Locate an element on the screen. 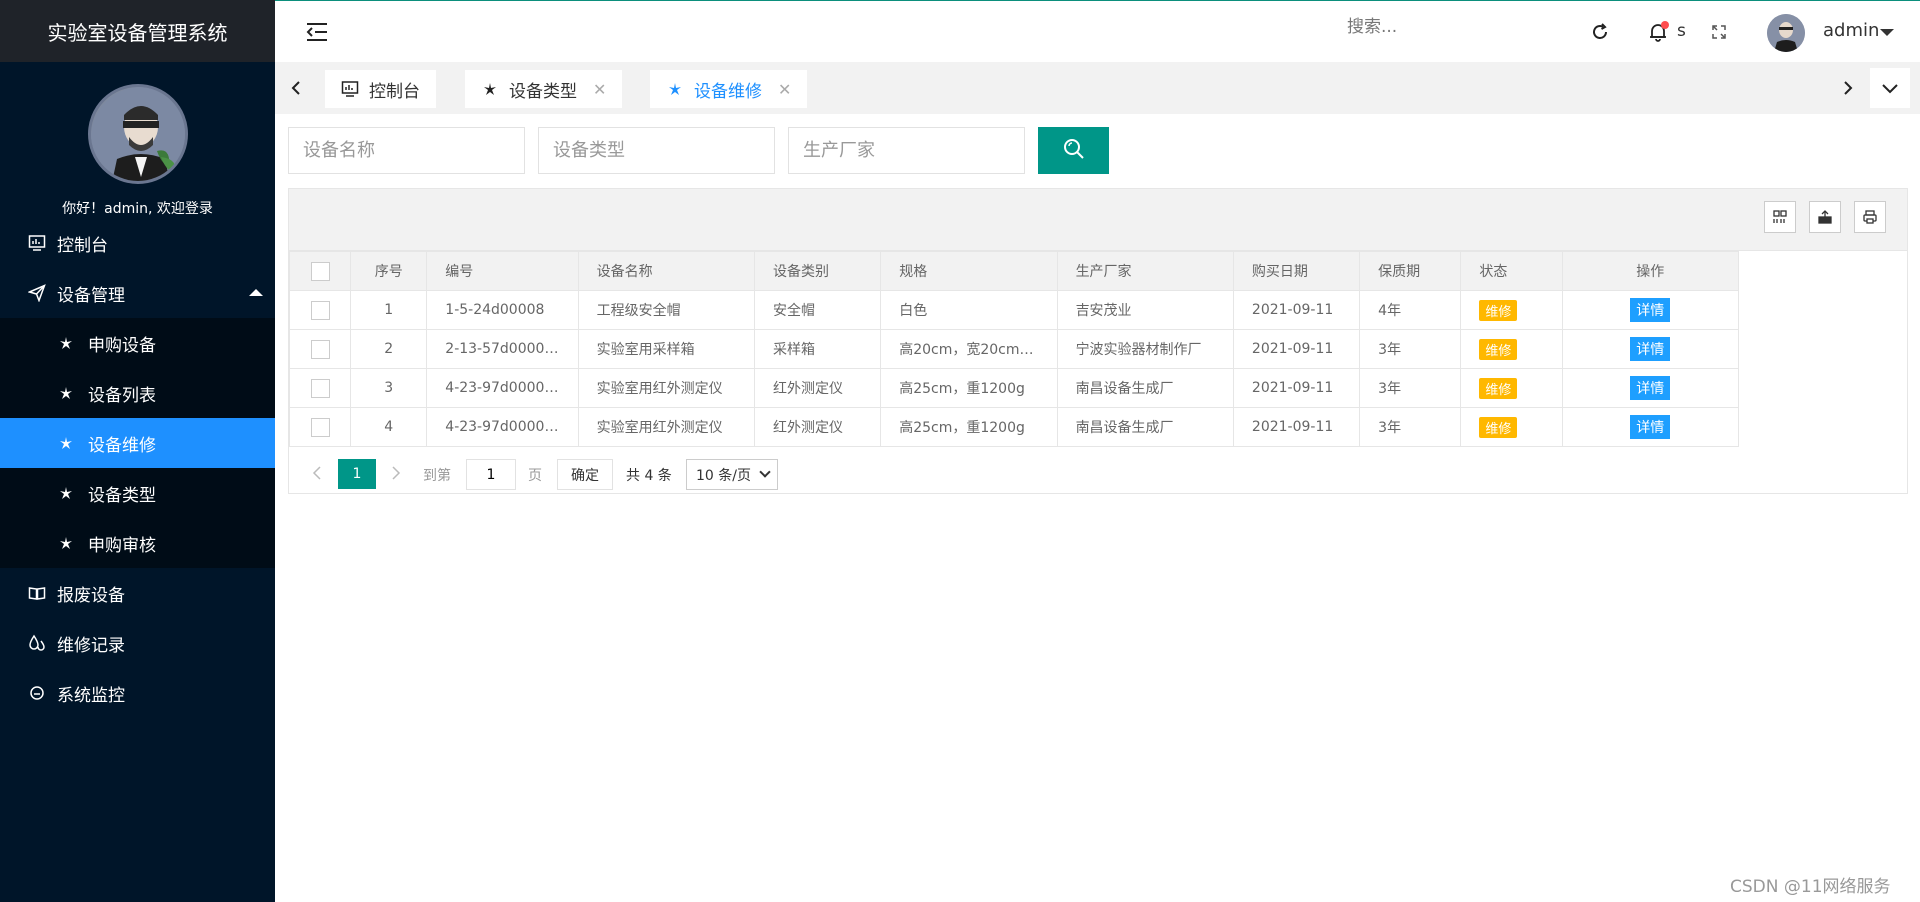 The image size is (1920, 902). cell-name: 实验室用采样箱 is located at coordinates (666, 349).